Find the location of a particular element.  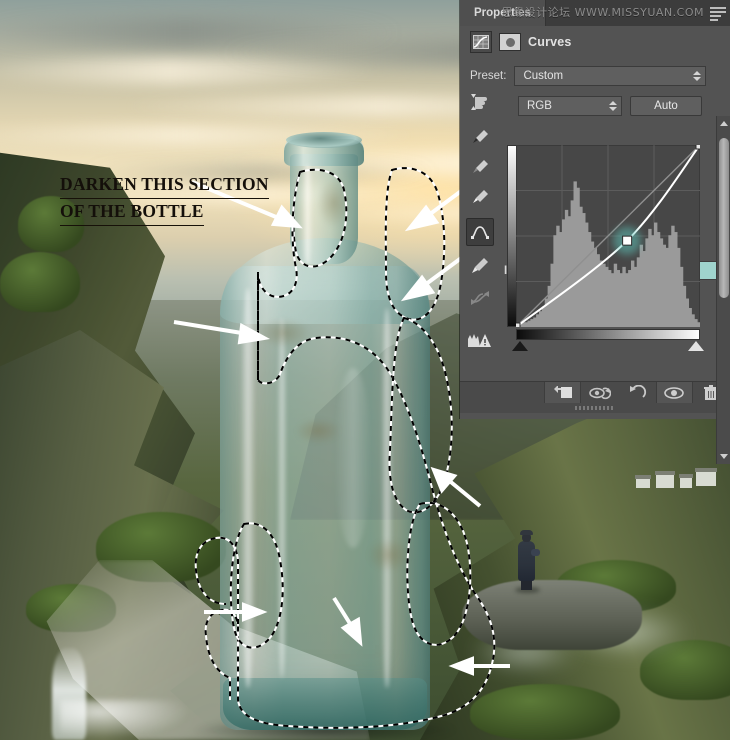

annotation-line-2: OF THE BOTTLE is located at coordinates (132, 212).